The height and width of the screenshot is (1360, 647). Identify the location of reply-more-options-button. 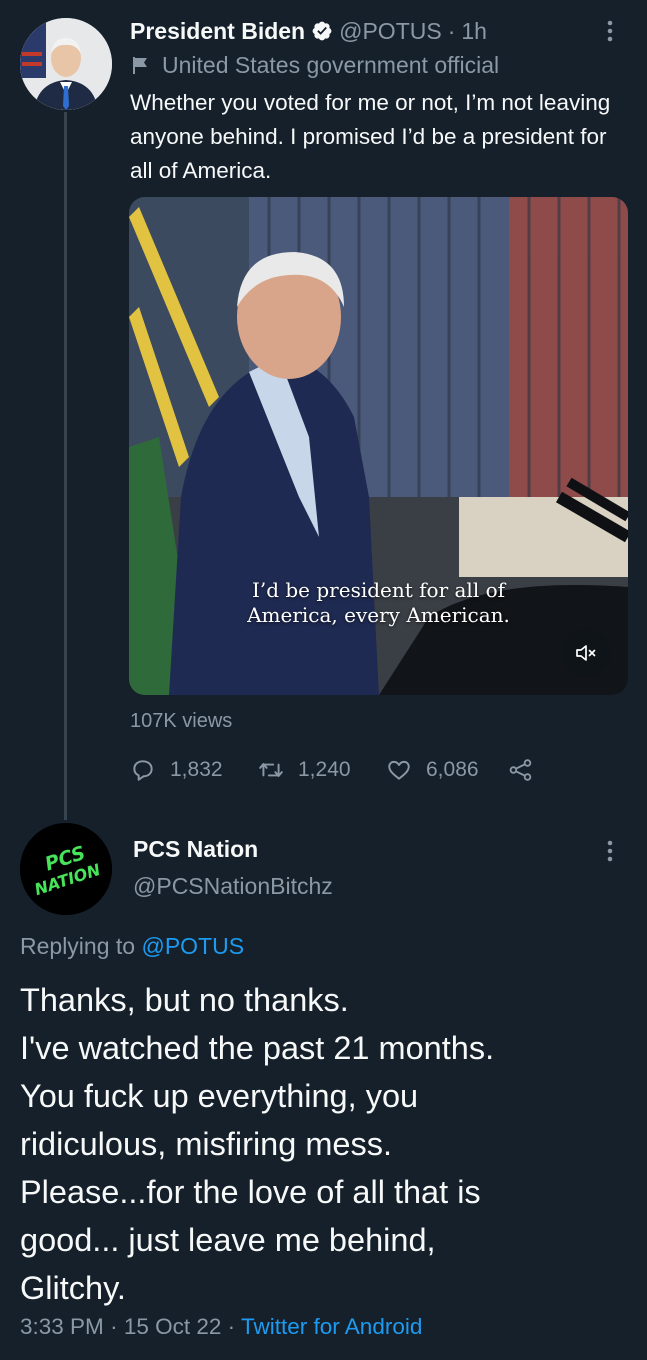
(610, 851).